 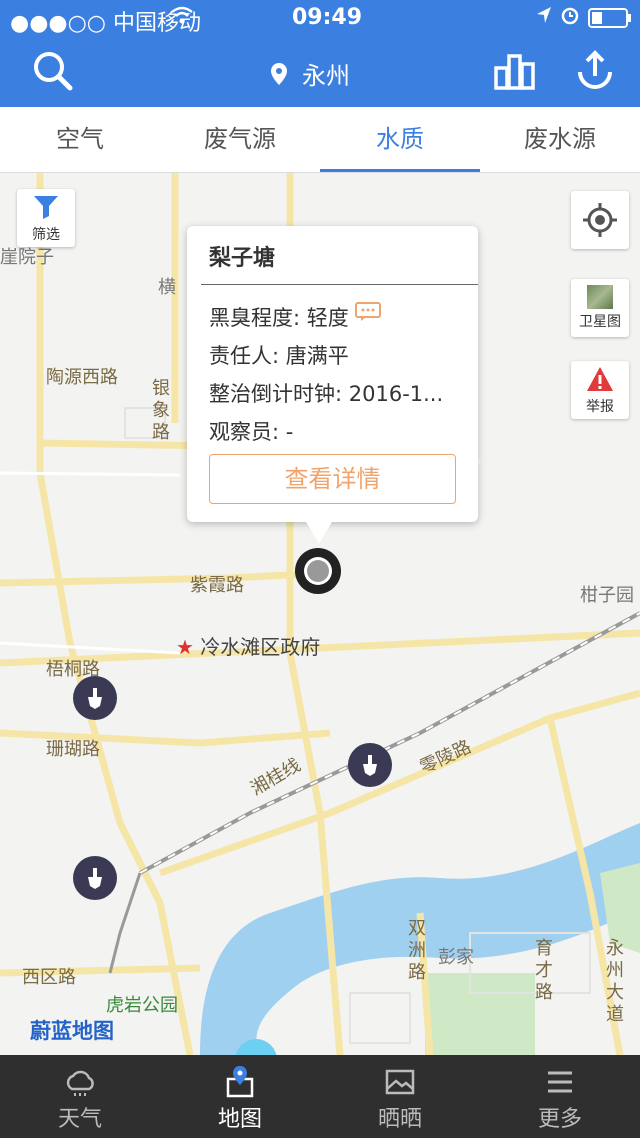 What do you see at coordinates (79, 1119) in the screenshot?
I see `bottom-tab-label: 天气` at bounding box center [79, 1119].